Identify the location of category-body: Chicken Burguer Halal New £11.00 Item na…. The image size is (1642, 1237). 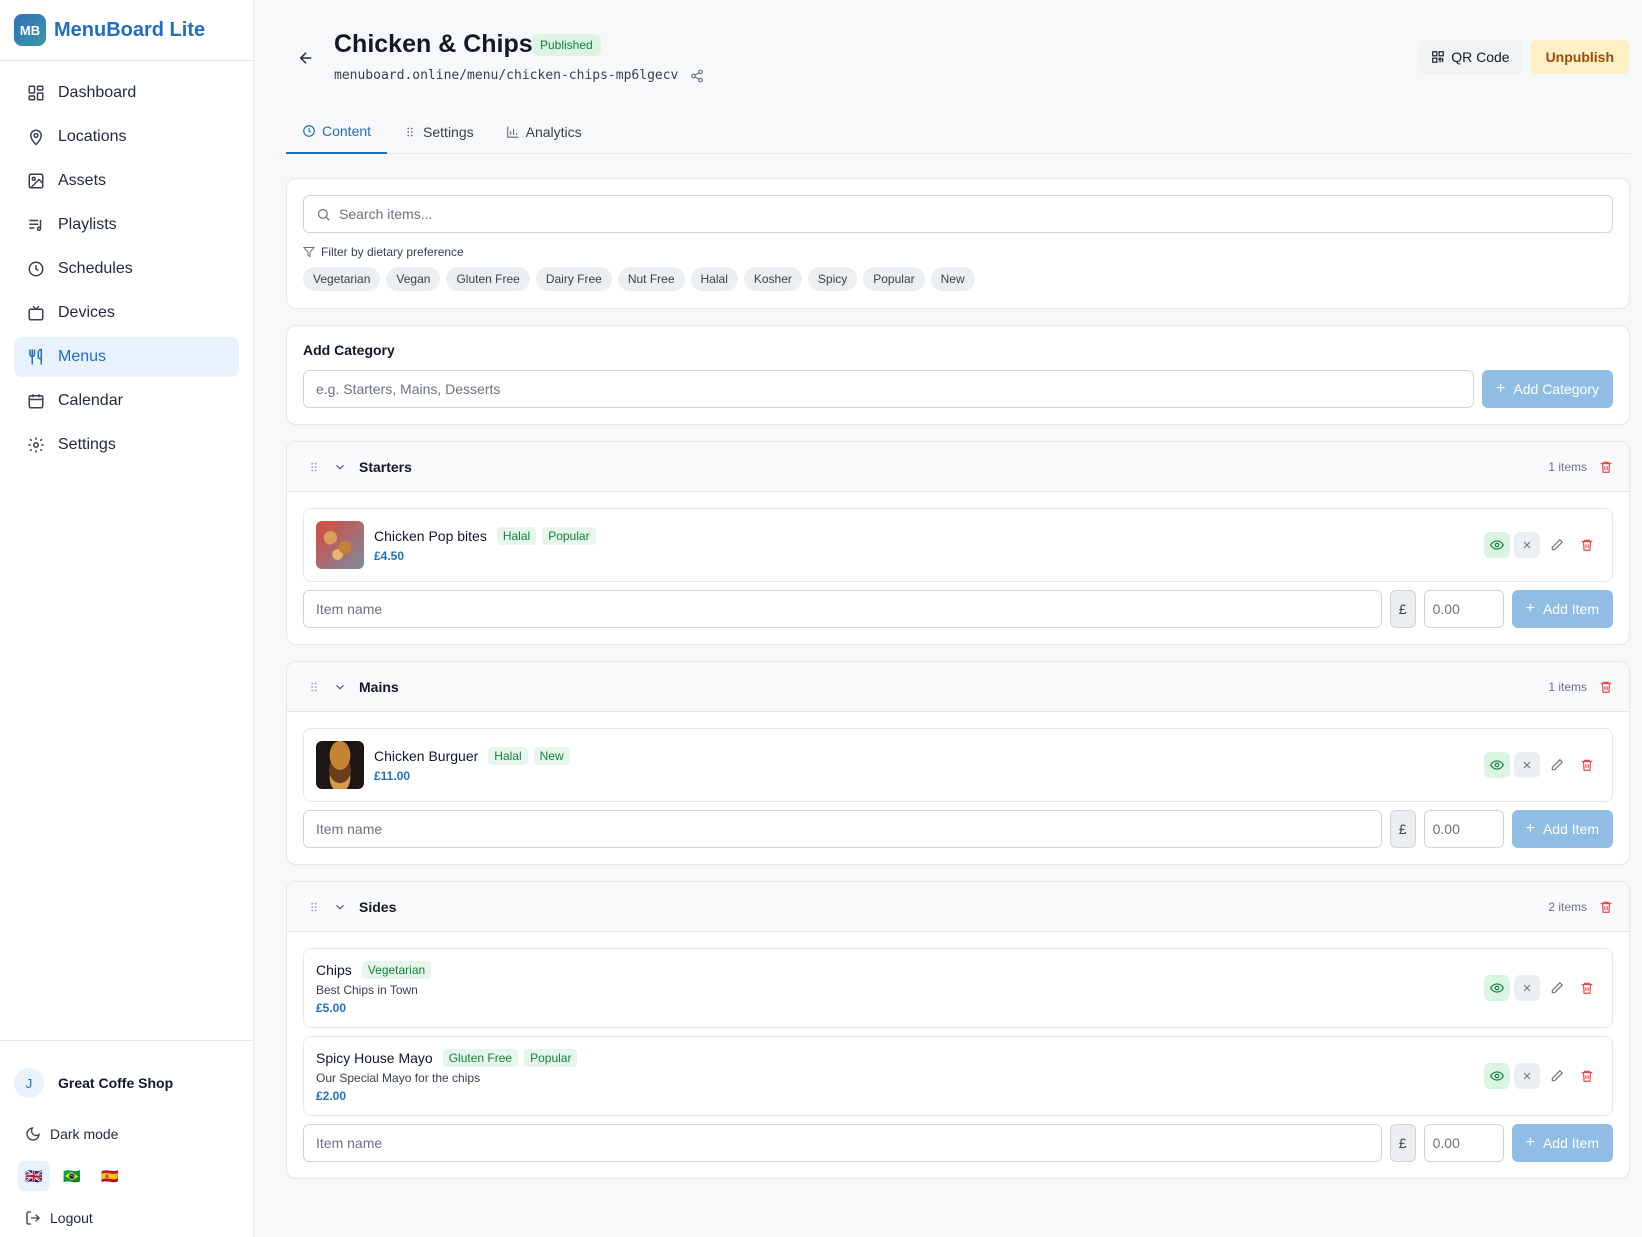
(958, 788).